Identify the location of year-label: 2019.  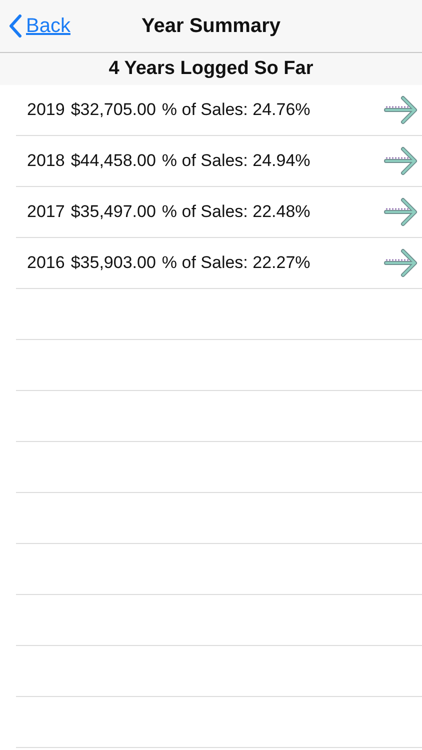
(46, 110).